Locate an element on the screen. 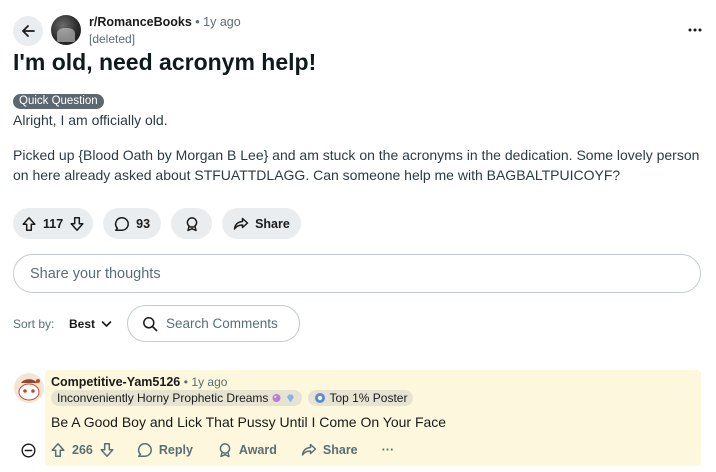 The image size is (716, 472). sort-label: Sort by: is located at coordinates (34, 324).